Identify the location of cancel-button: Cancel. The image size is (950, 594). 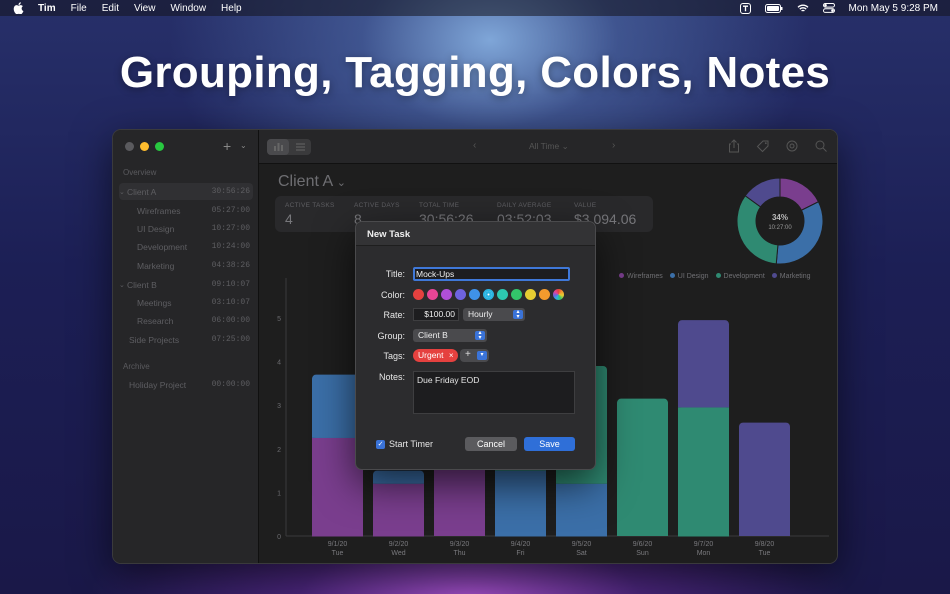
(491, 444).